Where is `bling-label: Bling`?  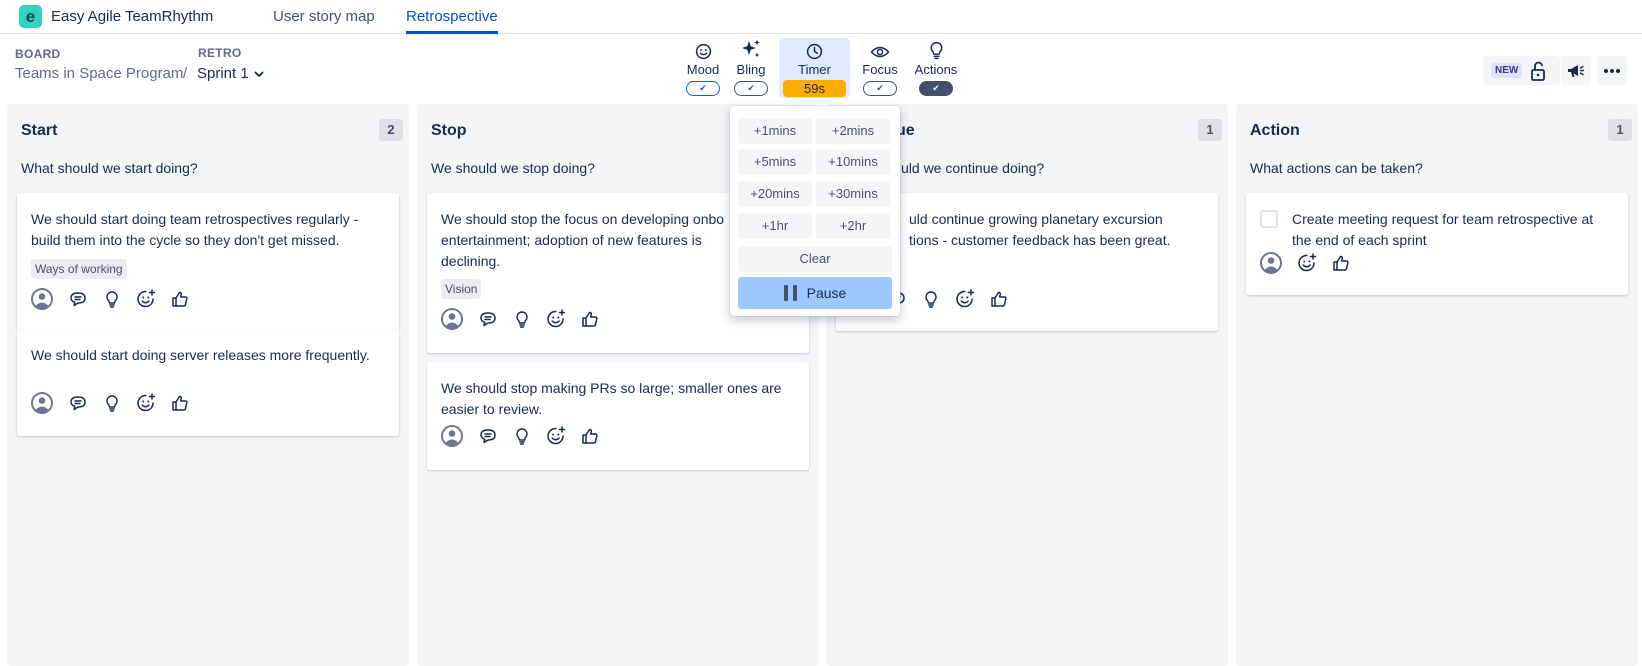 bling-label: Bling is located at coordinates (751, 69).